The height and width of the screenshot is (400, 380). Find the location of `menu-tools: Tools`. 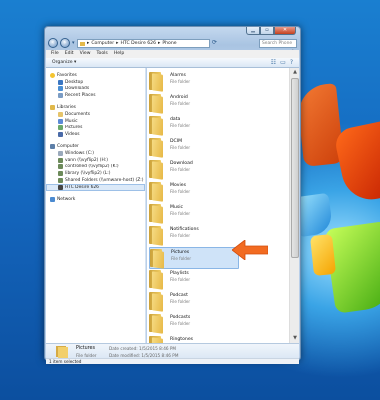

menu-tools: Tools is located at coordinates (102, 54).